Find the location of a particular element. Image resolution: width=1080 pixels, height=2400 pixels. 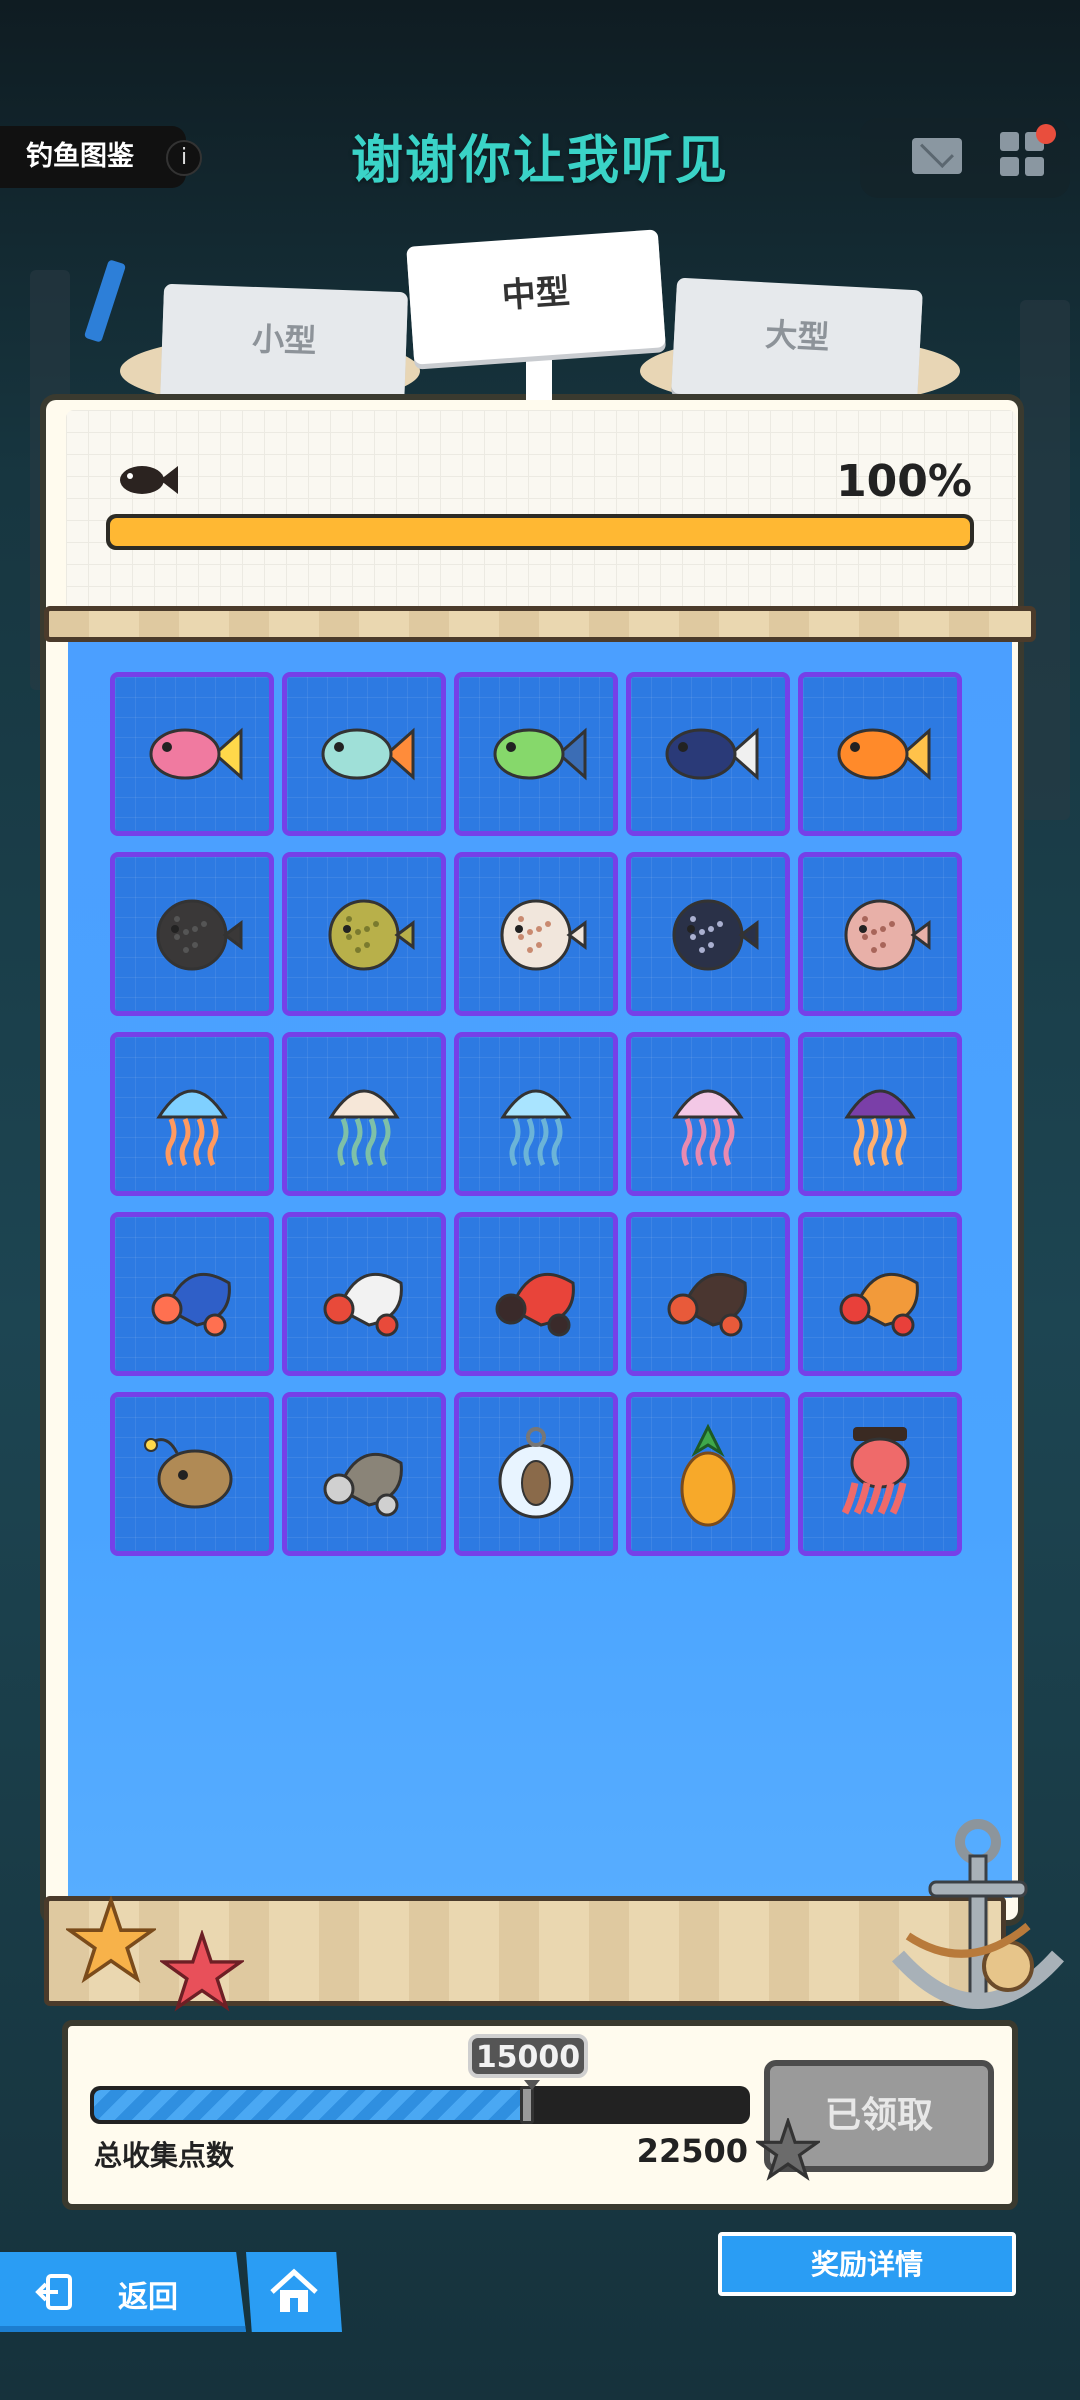

light-blue-jellyfish-icon is located at coordinates (536, 1128).